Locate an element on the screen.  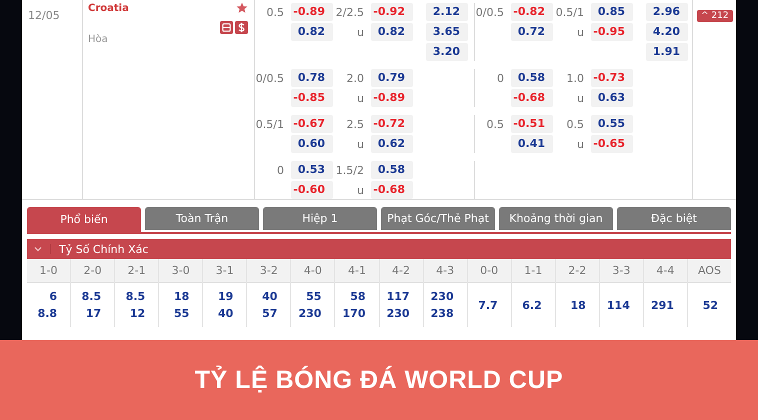
score-header: 4-1 is located at coordinates (356, 271).